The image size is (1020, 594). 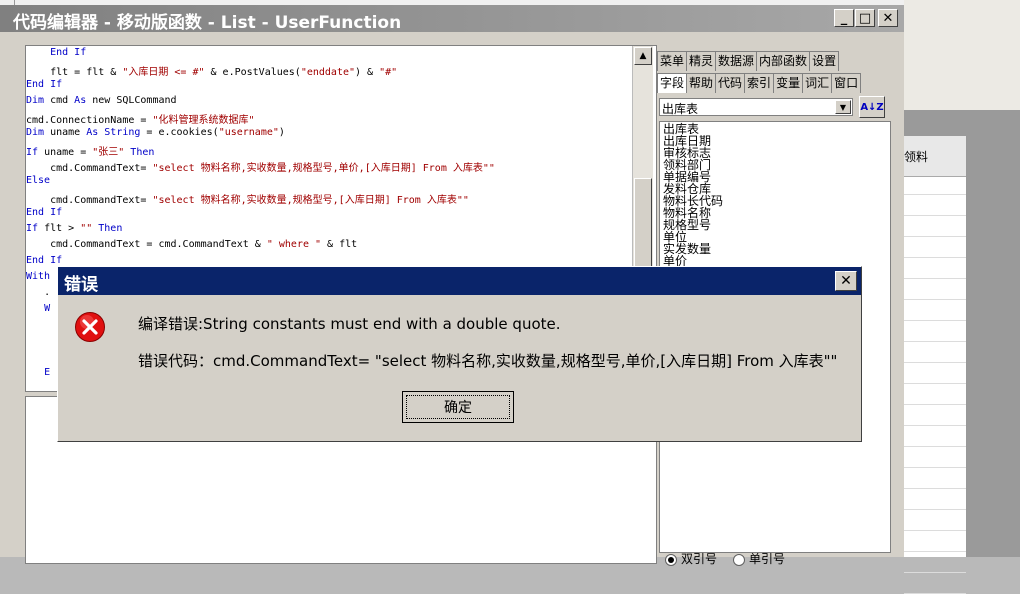 What do you see at coordinates (699, 559) in the screenshot?
I see `double-quote-label: 双引号` at bounding box center [699, 559].